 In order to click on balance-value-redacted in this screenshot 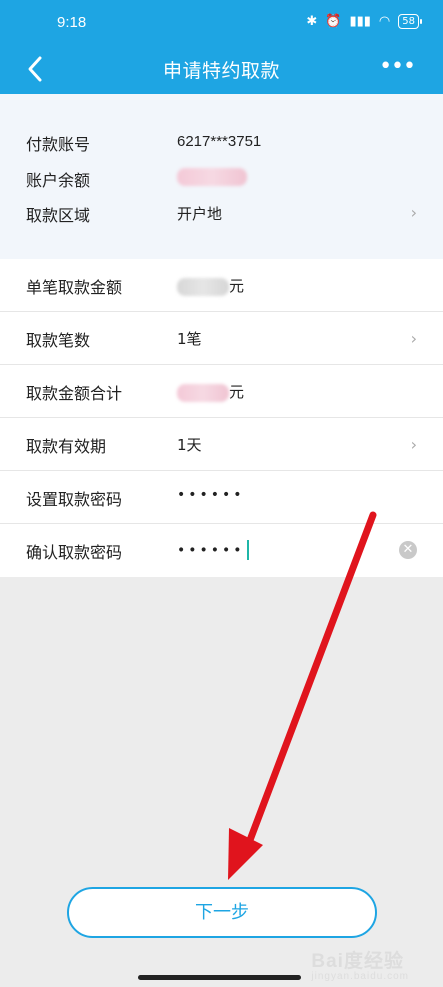, I will do `click(212, 177)`.